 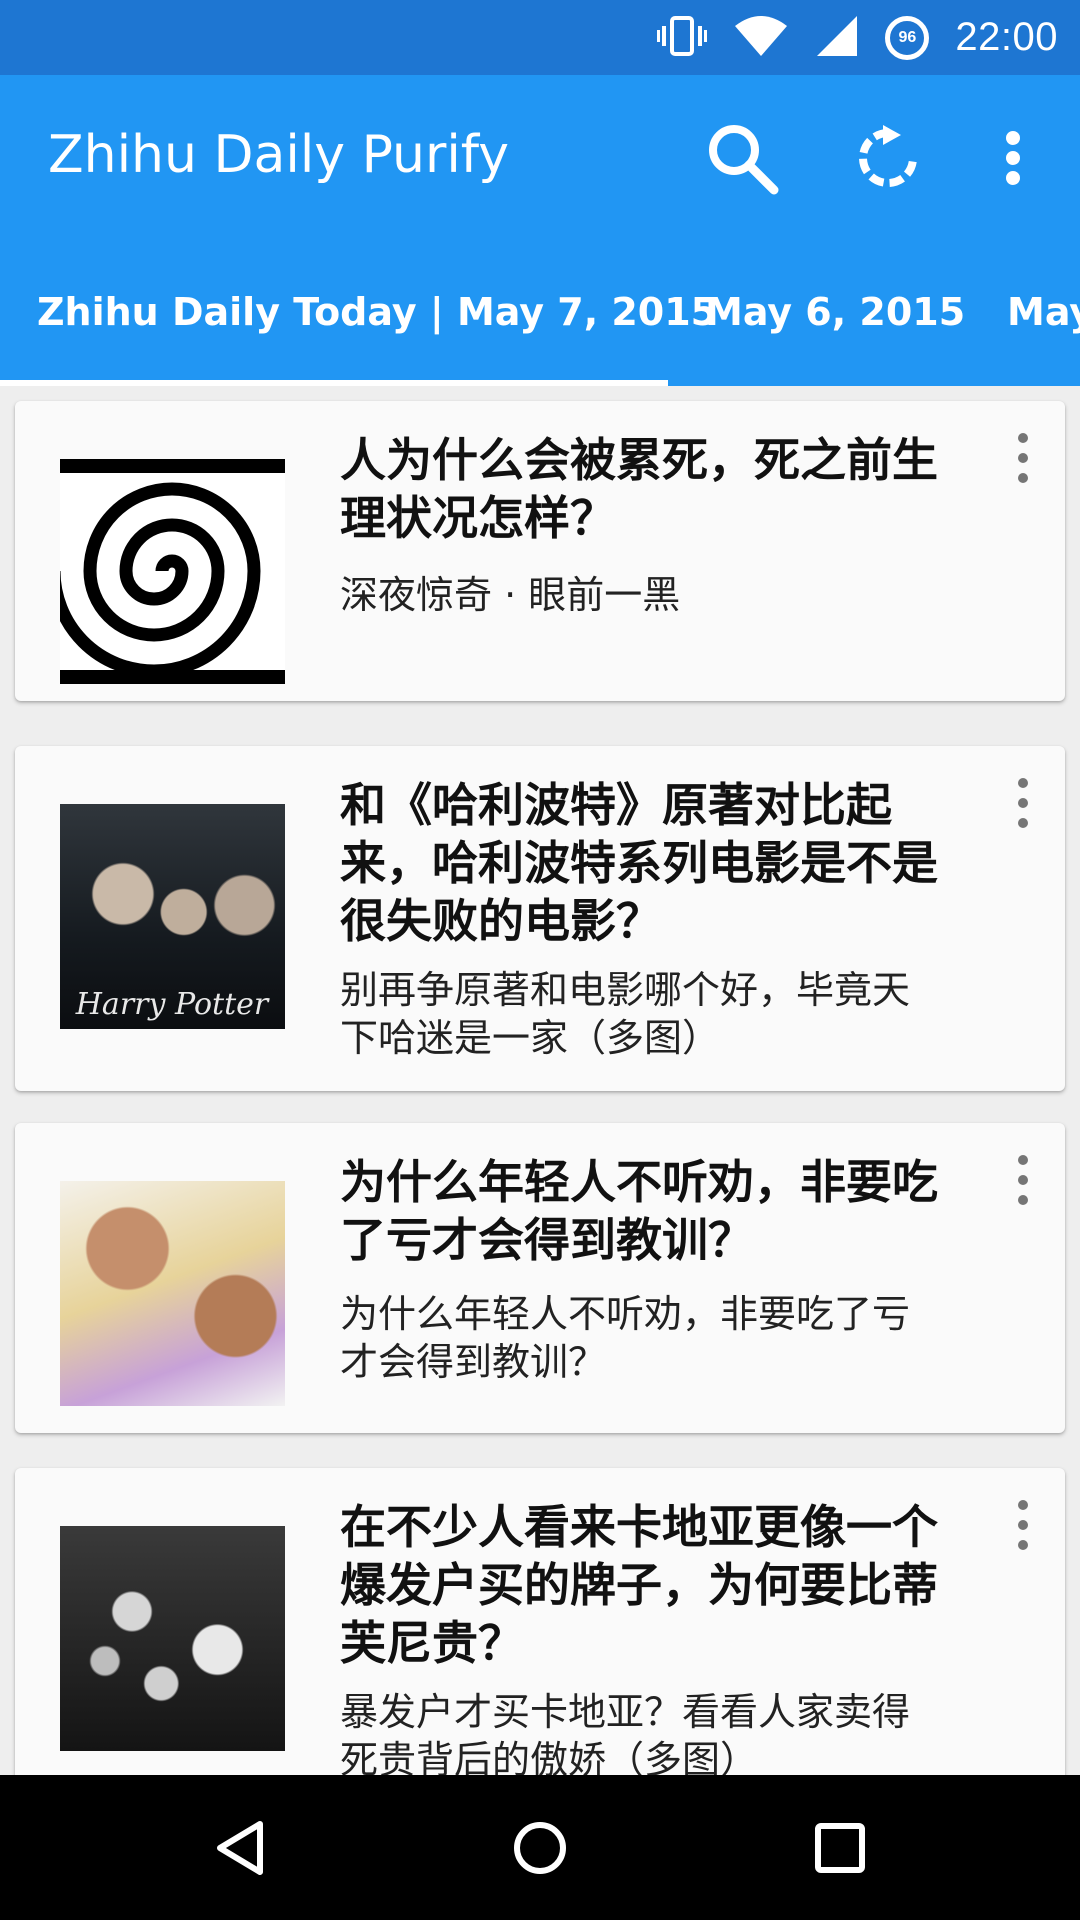 What do you see at coordinates (377, 312) in the screenshot?
I see `tab-today: Zhihu Daily Today | May 7, 2015` at bounding box center [377, 312].